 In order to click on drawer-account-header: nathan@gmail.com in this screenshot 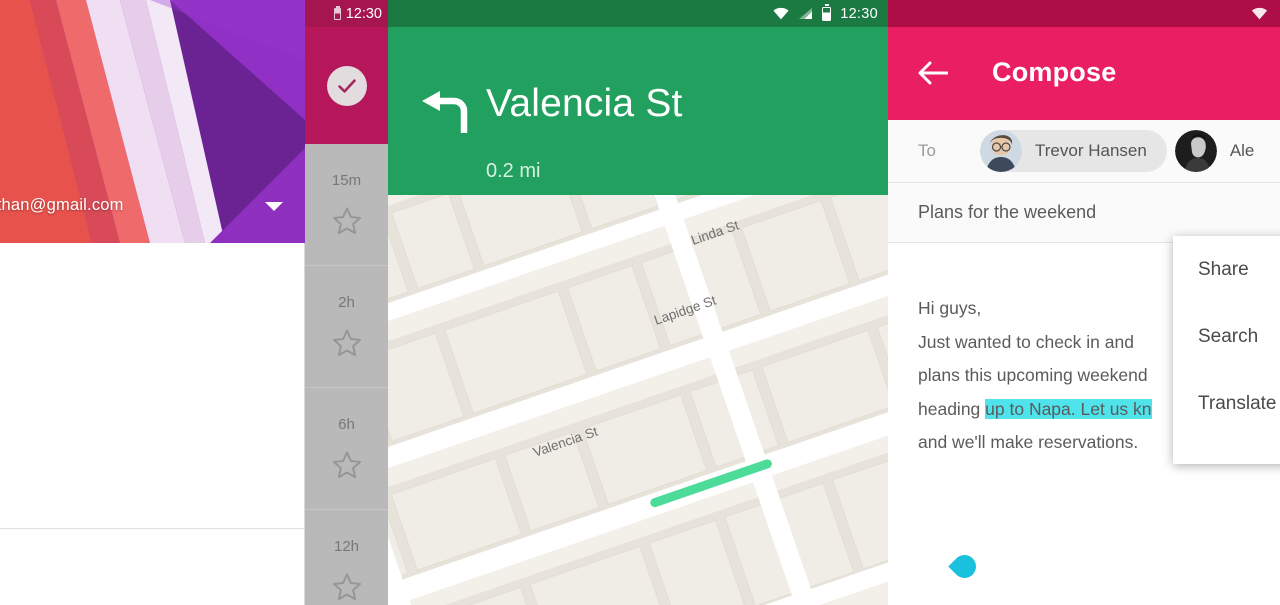, I will do `click(152, 121)`.